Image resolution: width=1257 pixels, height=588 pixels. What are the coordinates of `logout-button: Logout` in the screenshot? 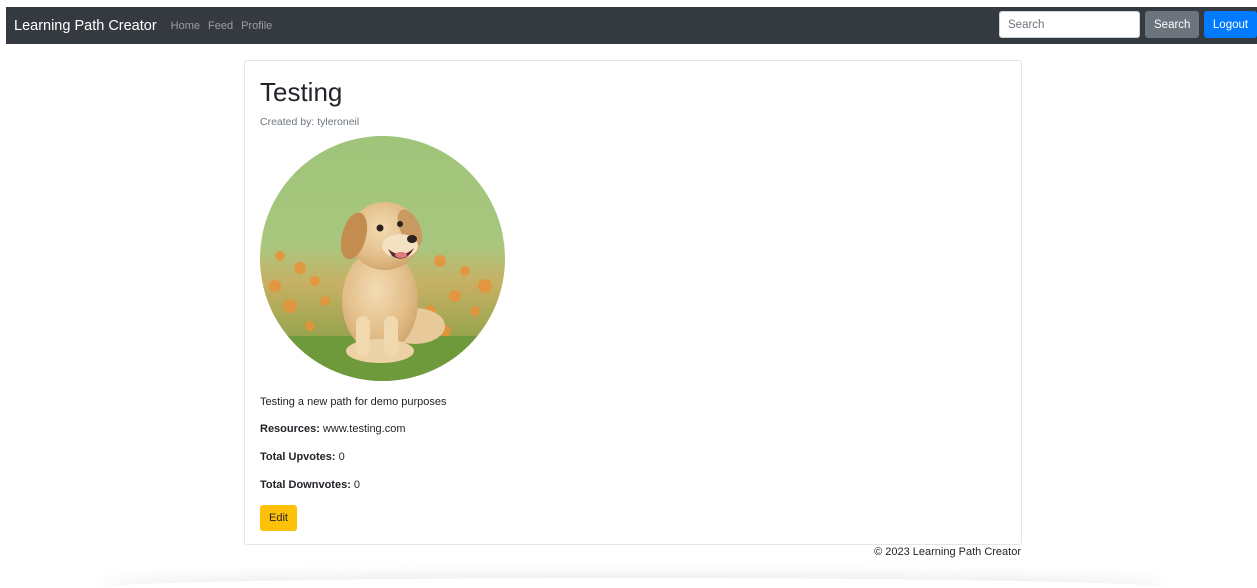 It's located at (1230, 24).